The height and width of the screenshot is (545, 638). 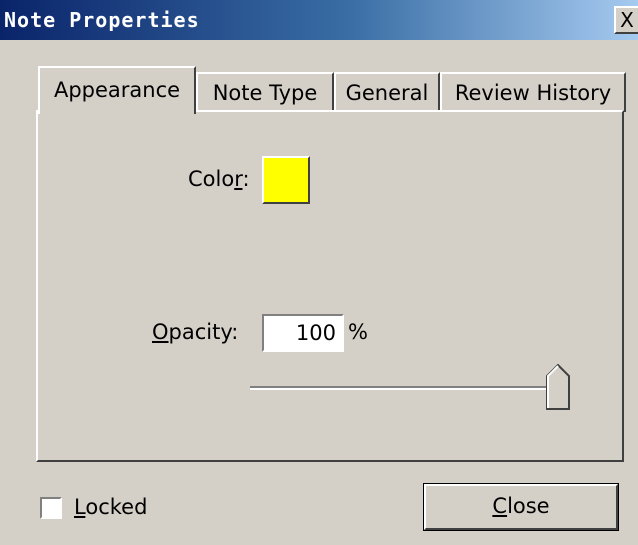 I want to click on tab-appearance: Appearance, so click(x=117, y=90).